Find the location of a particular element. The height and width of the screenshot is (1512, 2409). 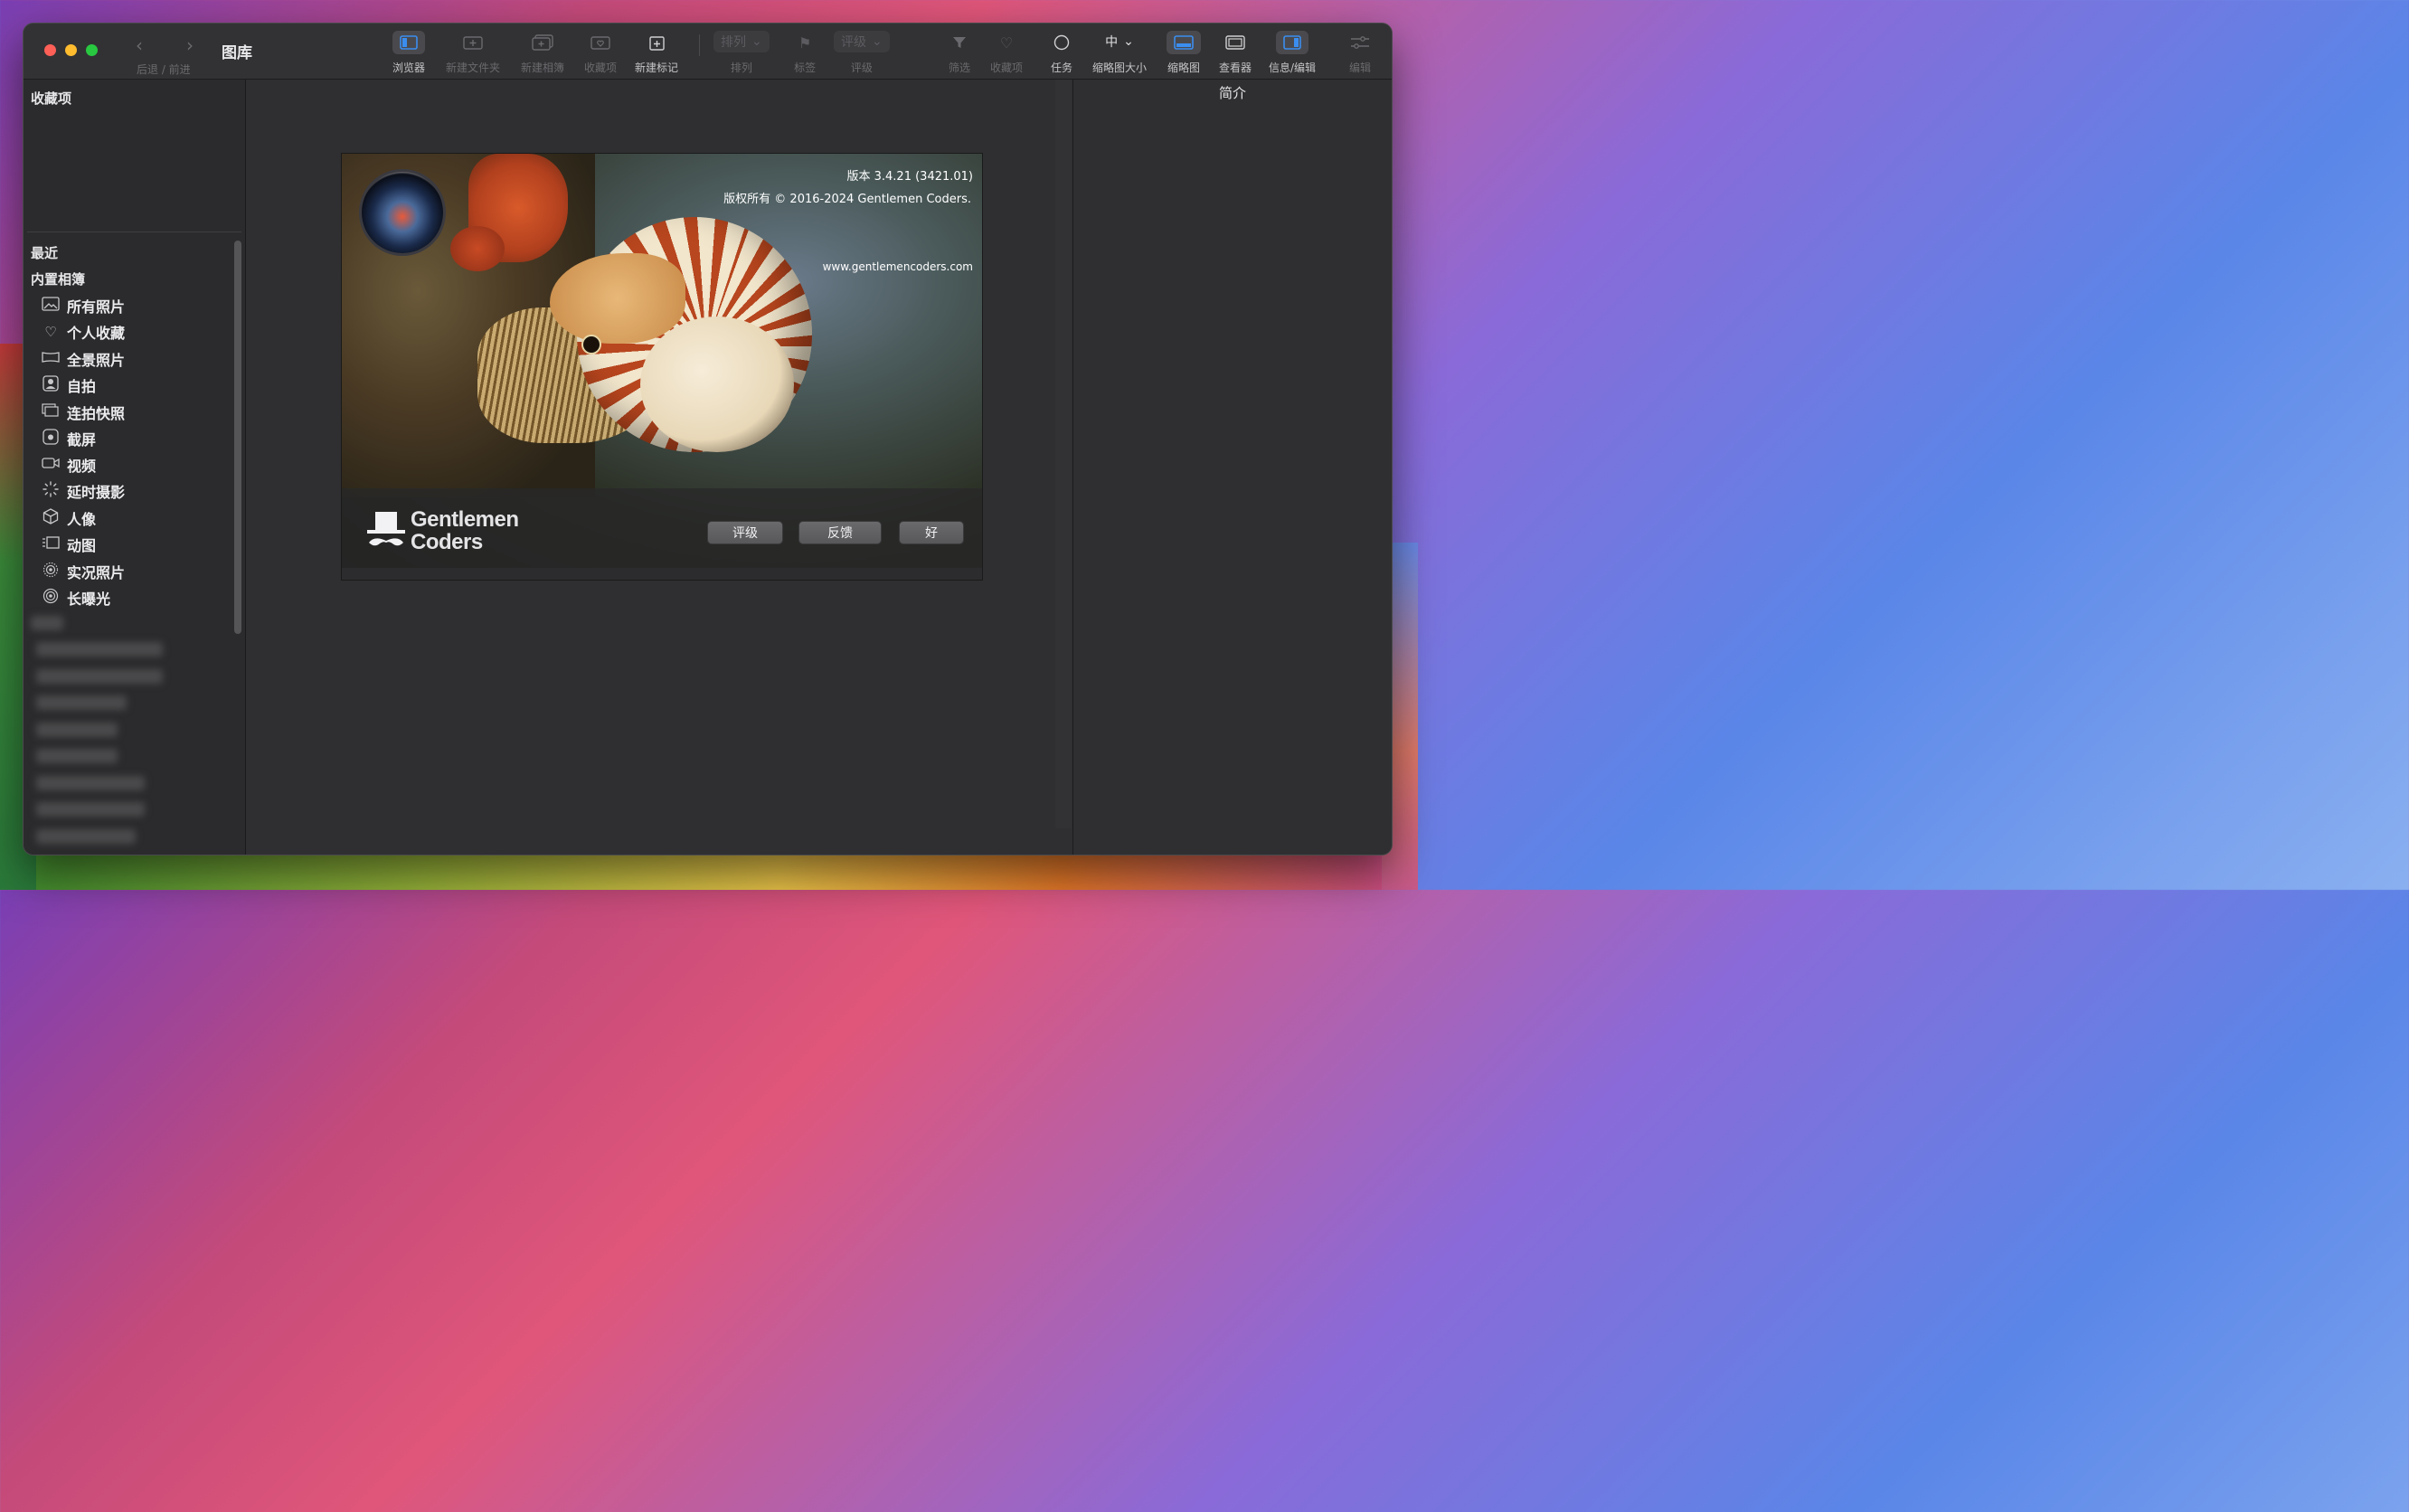

filter-label: 筛选 is located at coordinates (959, 67).